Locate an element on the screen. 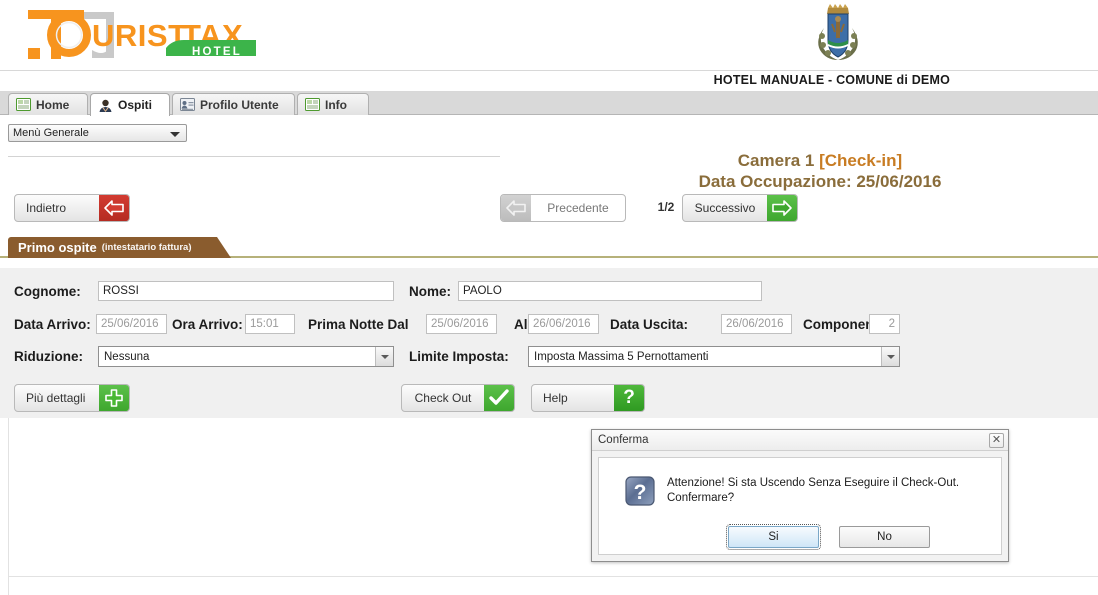  data-uscita-input: 26/06/2016 is located at coordinates (756, 324).